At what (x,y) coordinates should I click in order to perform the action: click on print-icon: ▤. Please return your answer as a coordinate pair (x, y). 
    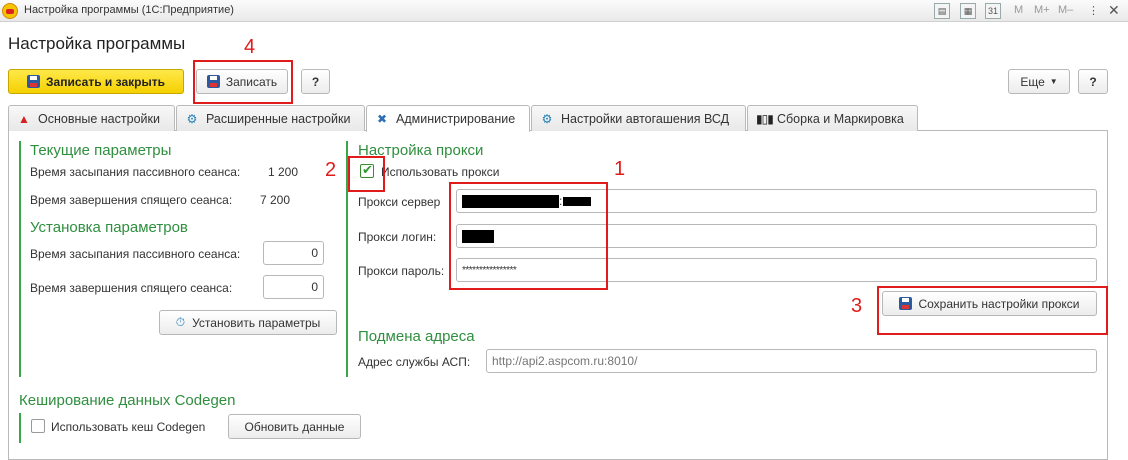
    Looking at the image, I should click on (942, 11).